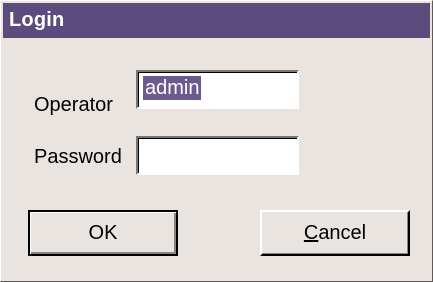 The width and height of the screenshot is (433, 282). Describe the element at coordinates (217, 89) in the screenshot. I see `operator-field: admin` at that location.